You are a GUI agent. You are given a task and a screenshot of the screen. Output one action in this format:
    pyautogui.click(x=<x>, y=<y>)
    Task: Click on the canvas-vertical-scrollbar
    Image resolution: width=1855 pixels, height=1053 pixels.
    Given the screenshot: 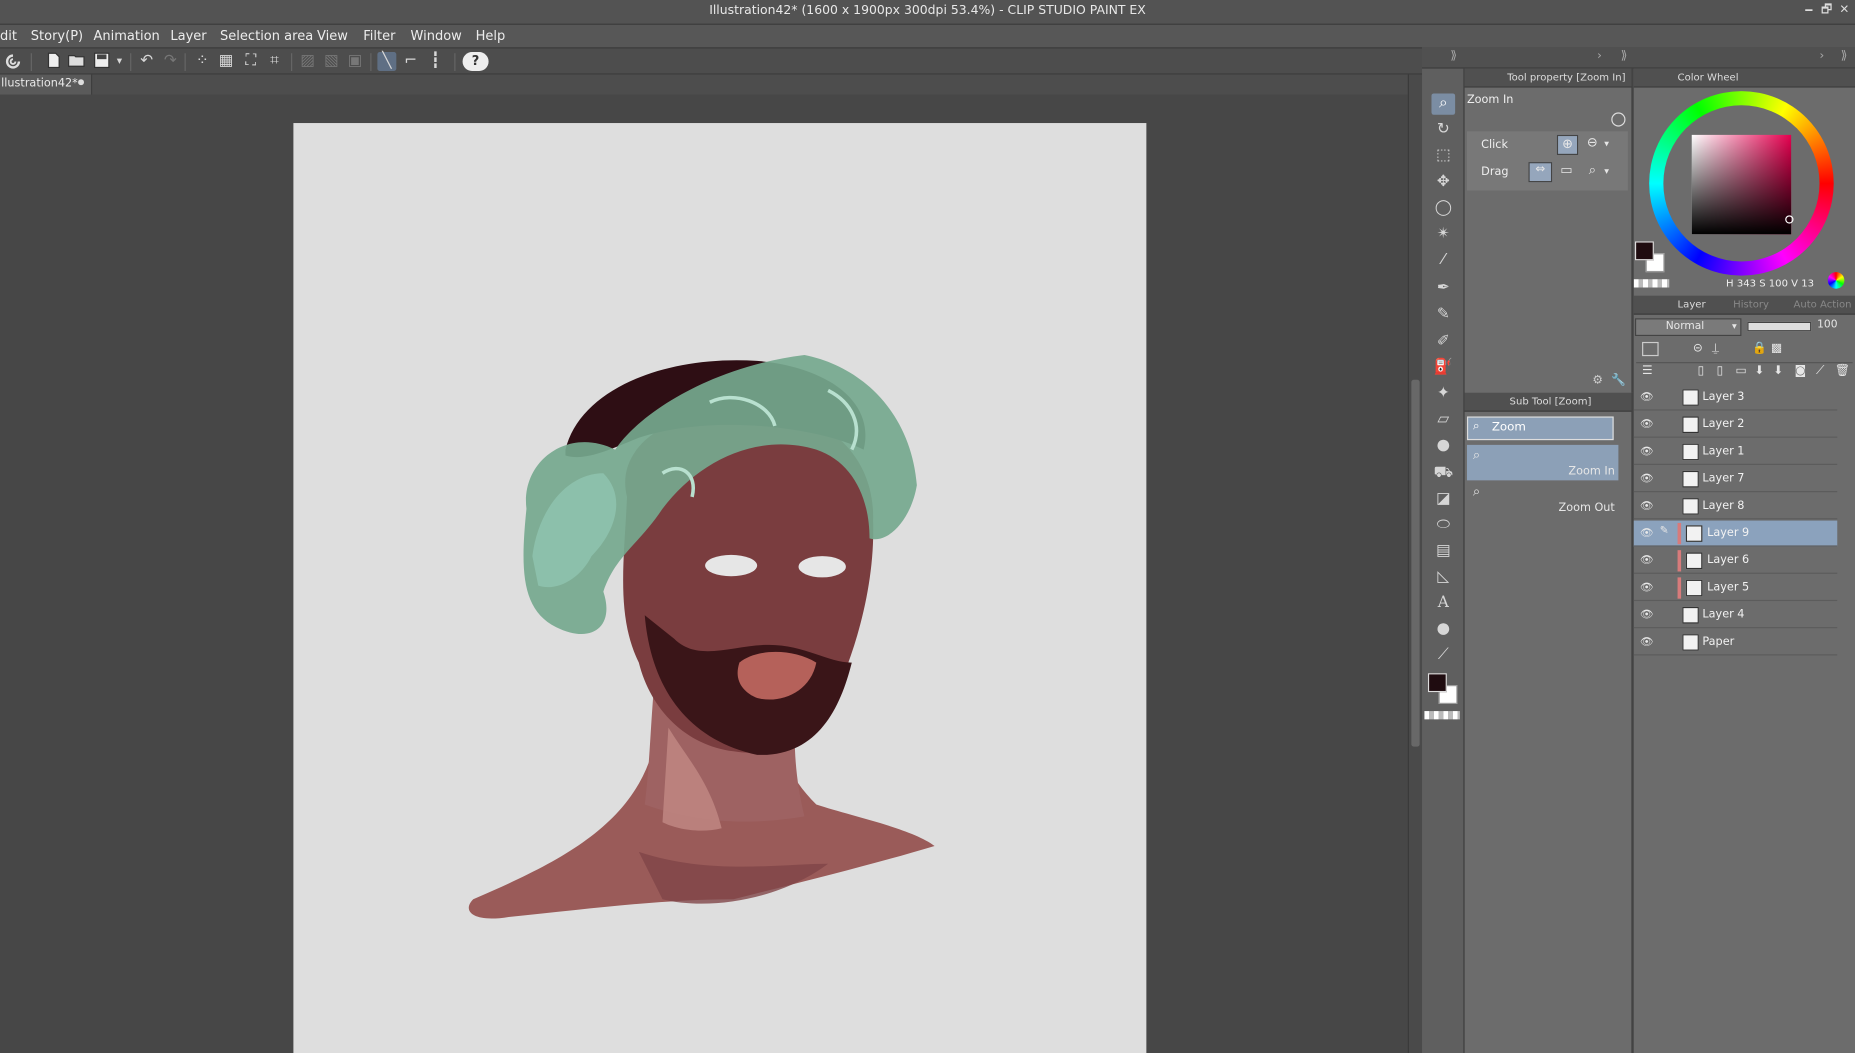 What is the action you would take?
    pyautogui.click(x=1415, y=563)
    